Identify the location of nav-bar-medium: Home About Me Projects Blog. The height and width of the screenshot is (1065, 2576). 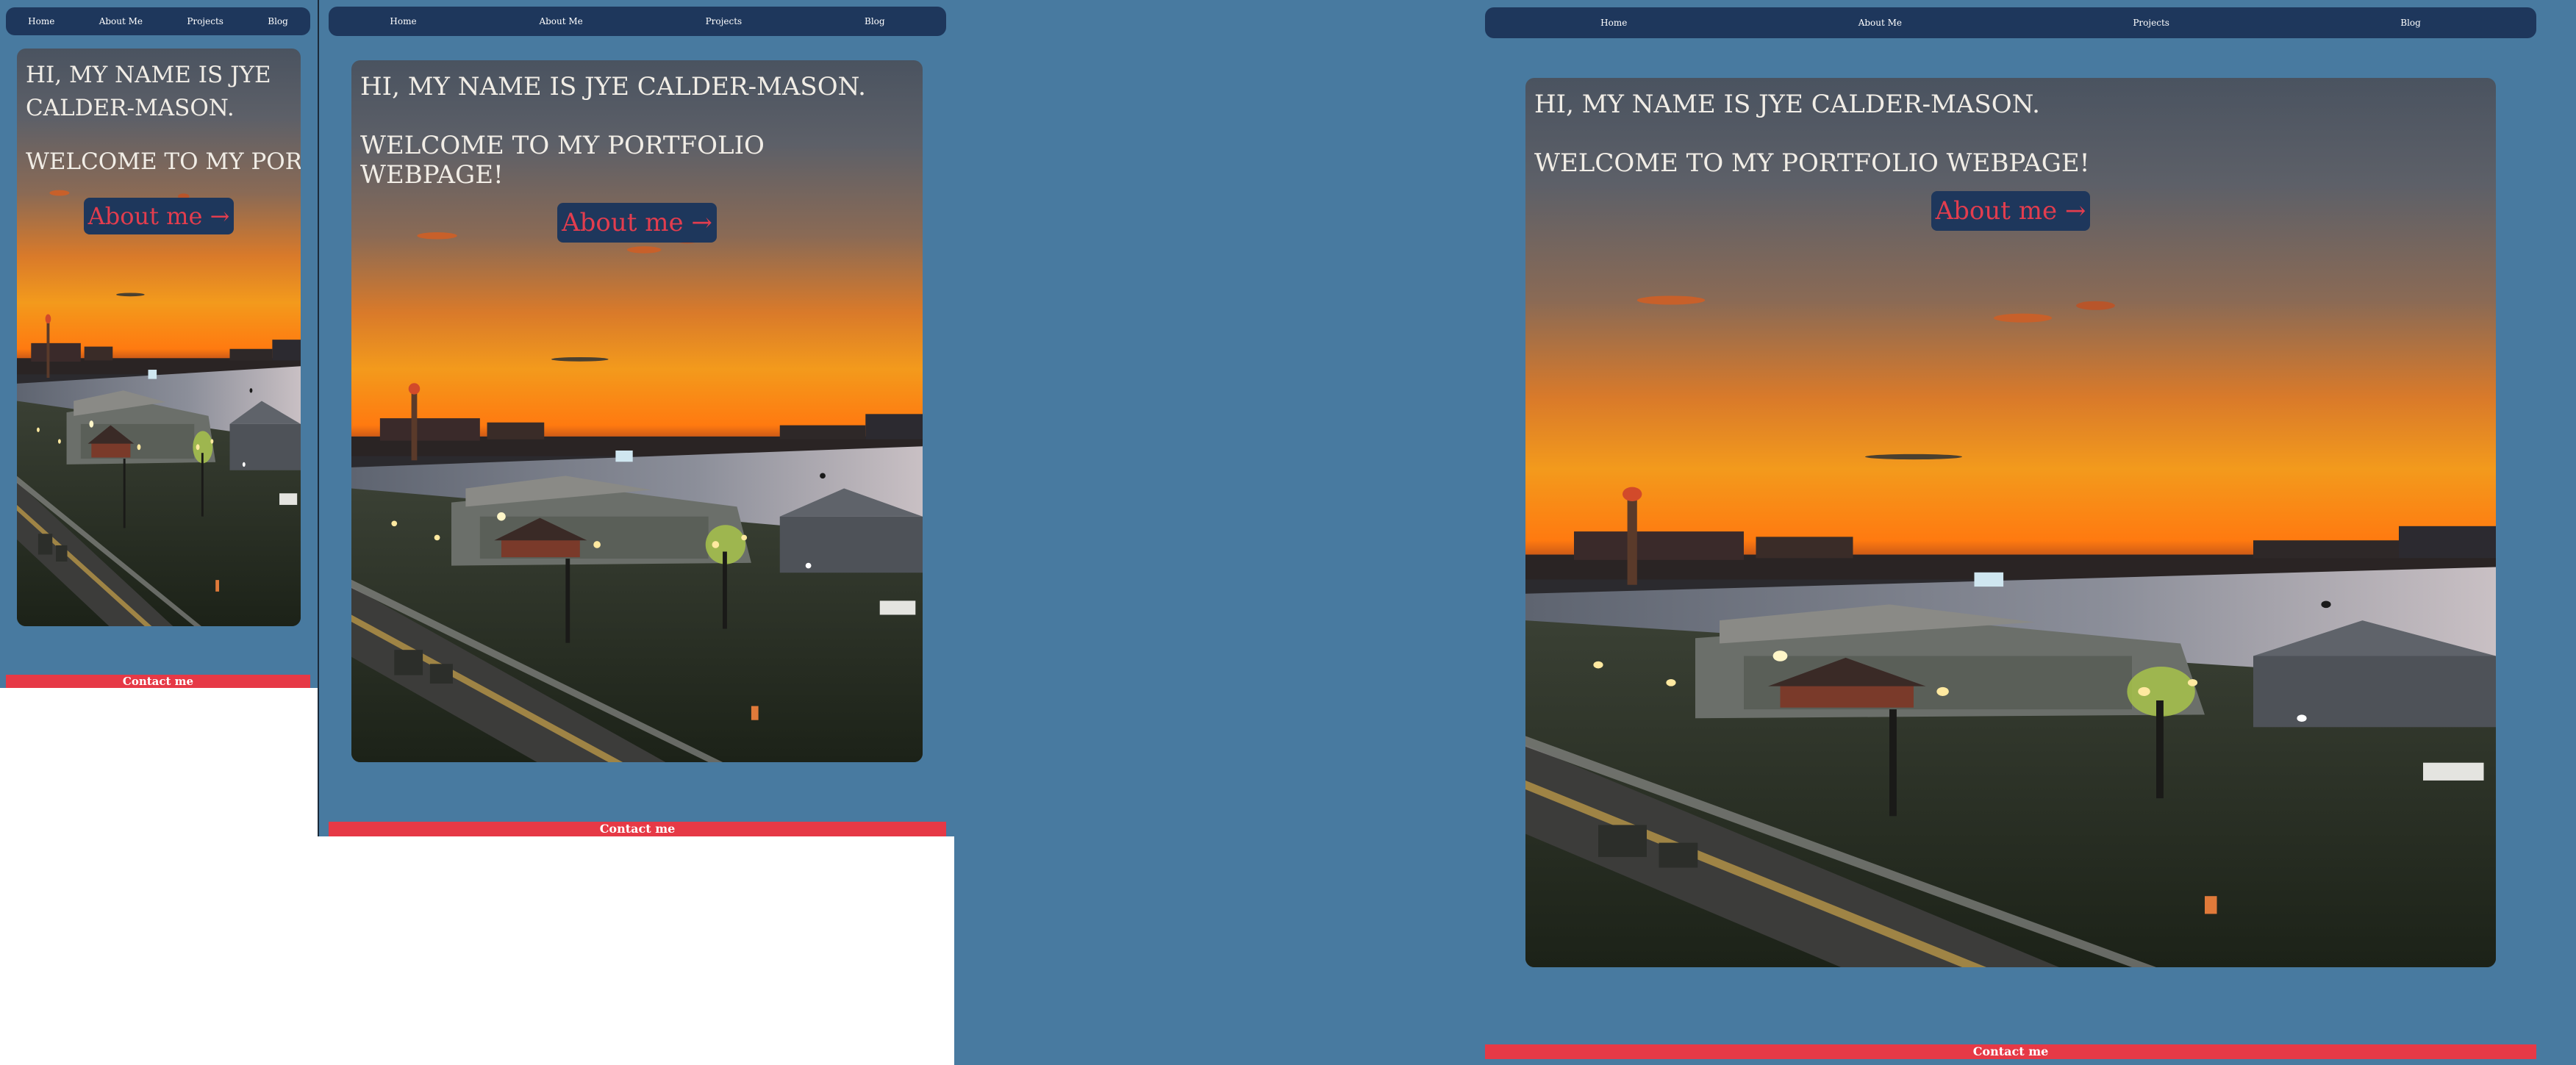
(637, 21).